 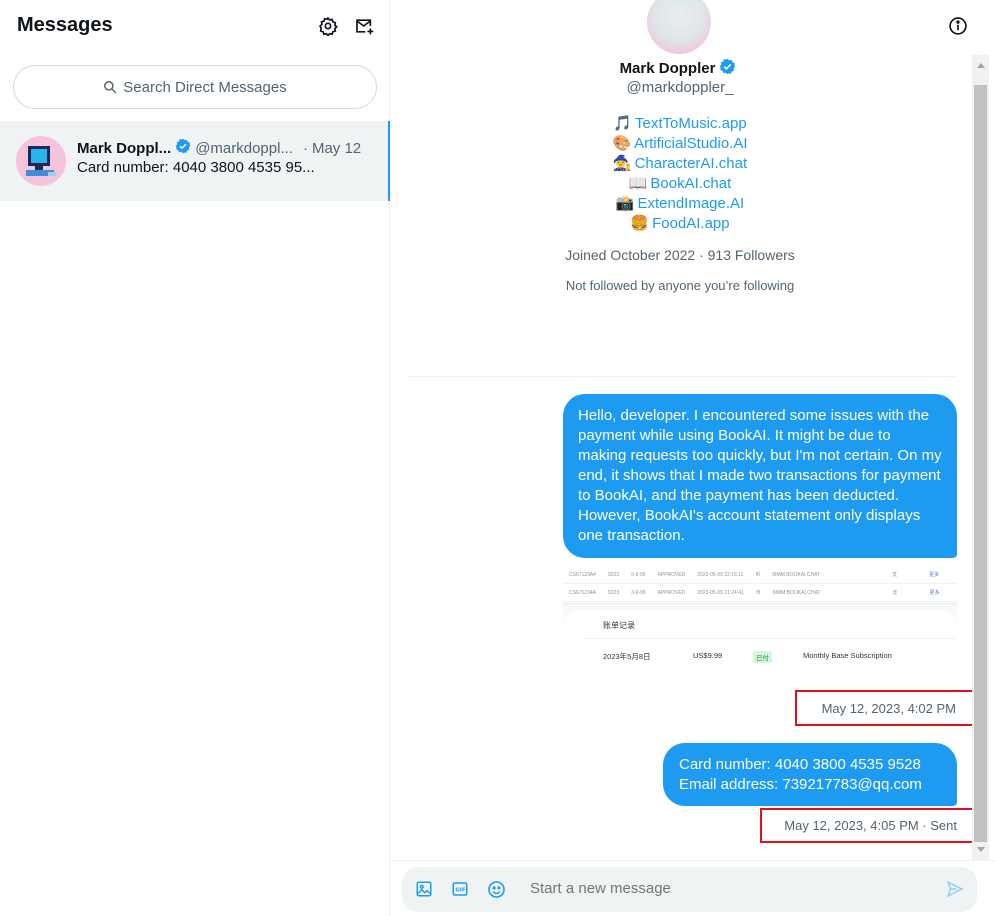 What do you see at coordinates (680, 87) in the screenshot?
I see `profile-handle: @markdoppler_` at bounding box center [680, 87].